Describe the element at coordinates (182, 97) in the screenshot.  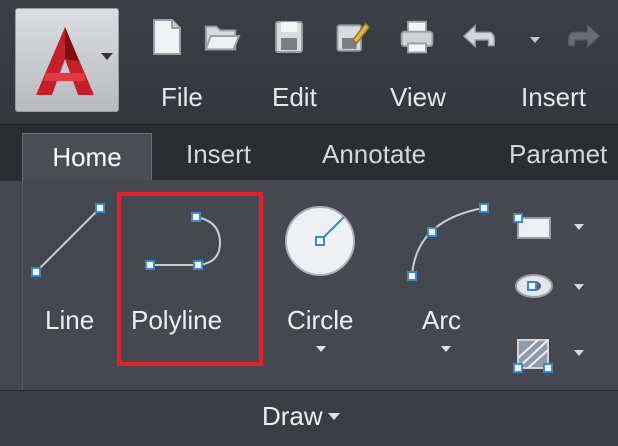
I see `menu-file: File` at that location.